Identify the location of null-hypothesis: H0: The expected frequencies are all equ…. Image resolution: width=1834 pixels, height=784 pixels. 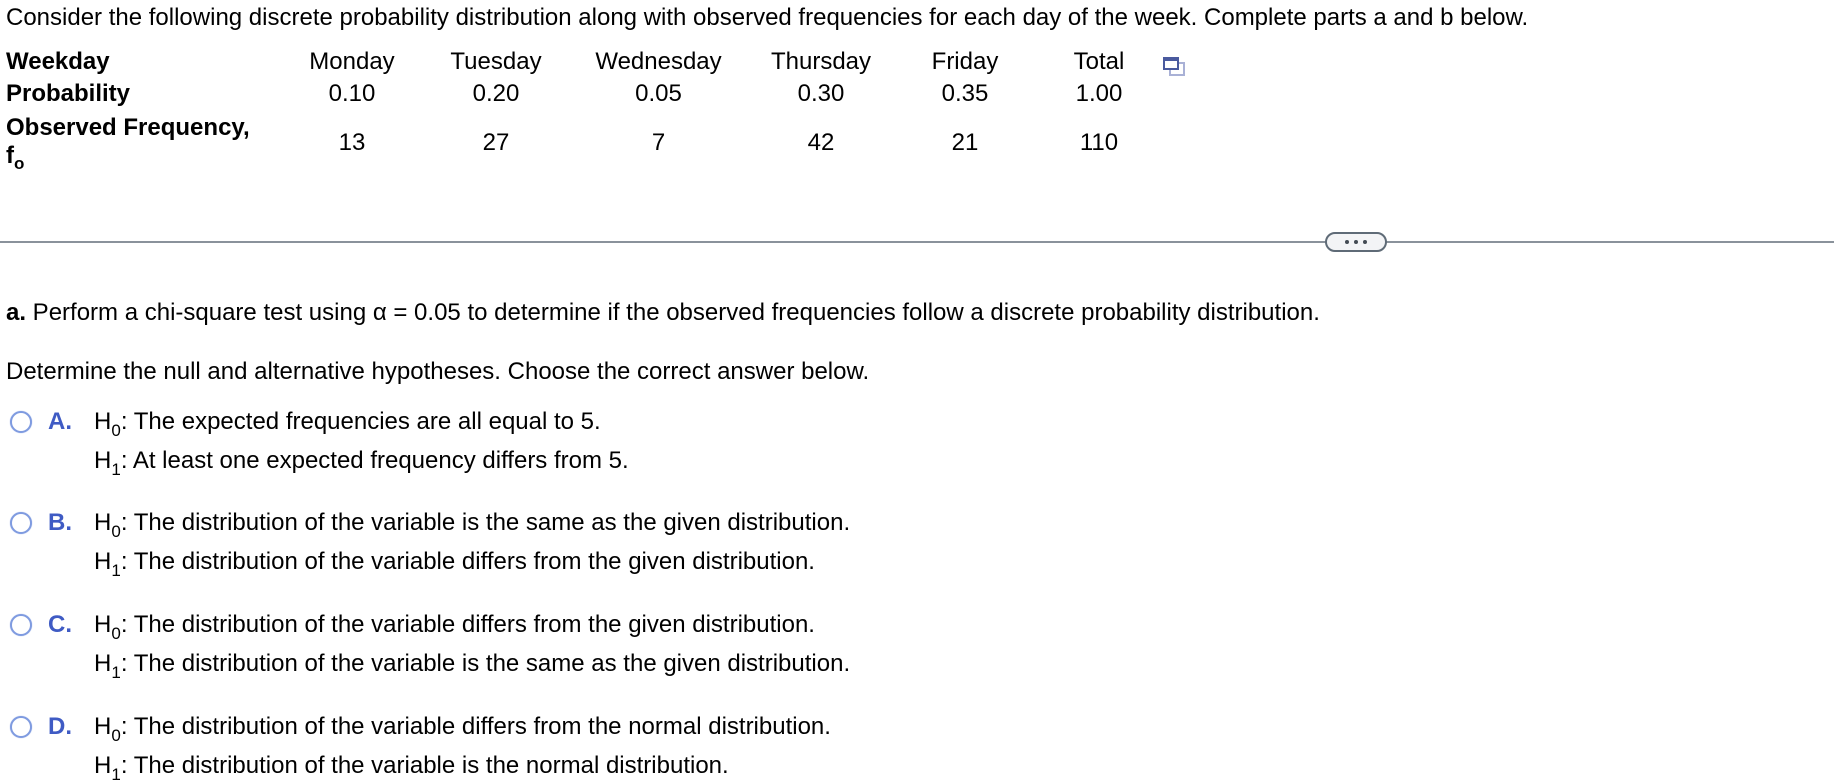
(347, 423).